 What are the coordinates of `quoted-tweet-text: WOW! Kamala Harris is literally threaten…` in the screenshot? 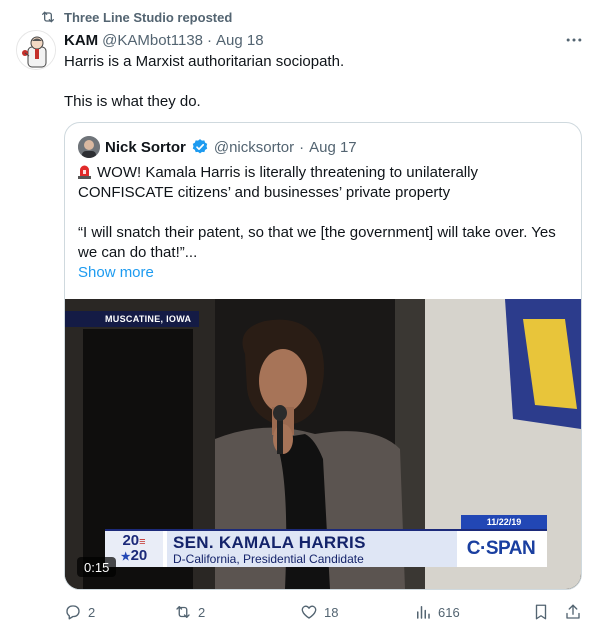 It's located at (323, 213).